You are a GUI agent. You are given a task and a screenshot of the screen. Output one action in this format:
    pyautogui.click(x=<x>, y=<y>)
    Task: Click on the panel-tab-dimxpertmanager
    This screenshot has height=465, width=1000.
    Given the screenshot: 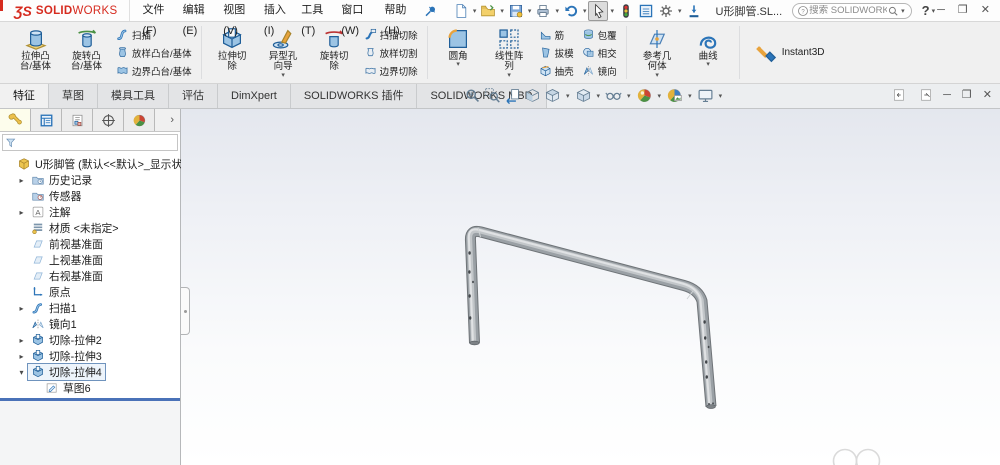 What is the action you would take?
    pyautogui.click(x=108, y=120)
    